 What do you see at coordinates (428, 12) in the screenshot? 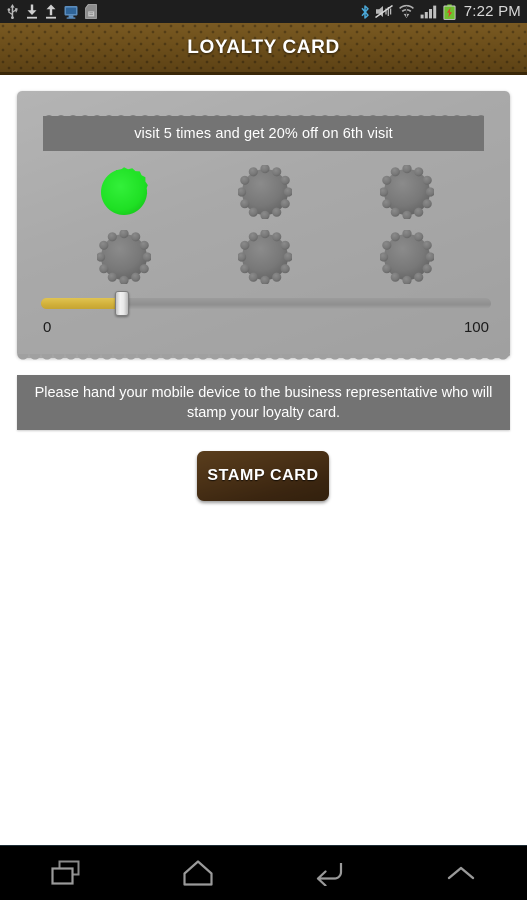
I see `signal-bars-icon` at bounding box center [428, 12].